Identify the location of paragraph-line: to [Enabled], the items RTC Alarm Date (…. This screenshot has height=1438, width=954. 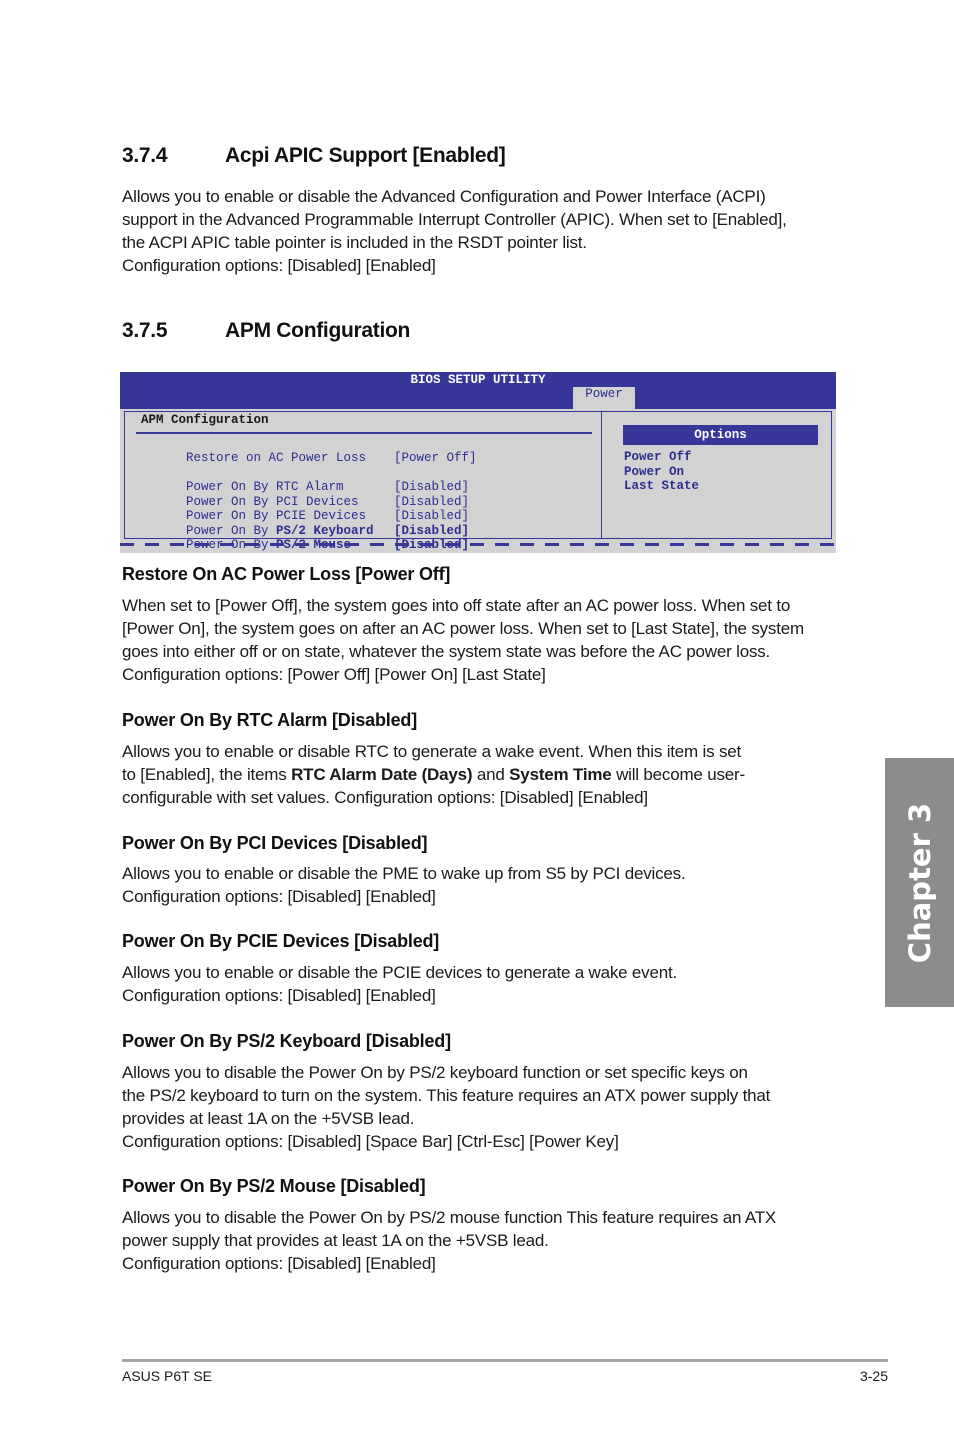
(482, 774).